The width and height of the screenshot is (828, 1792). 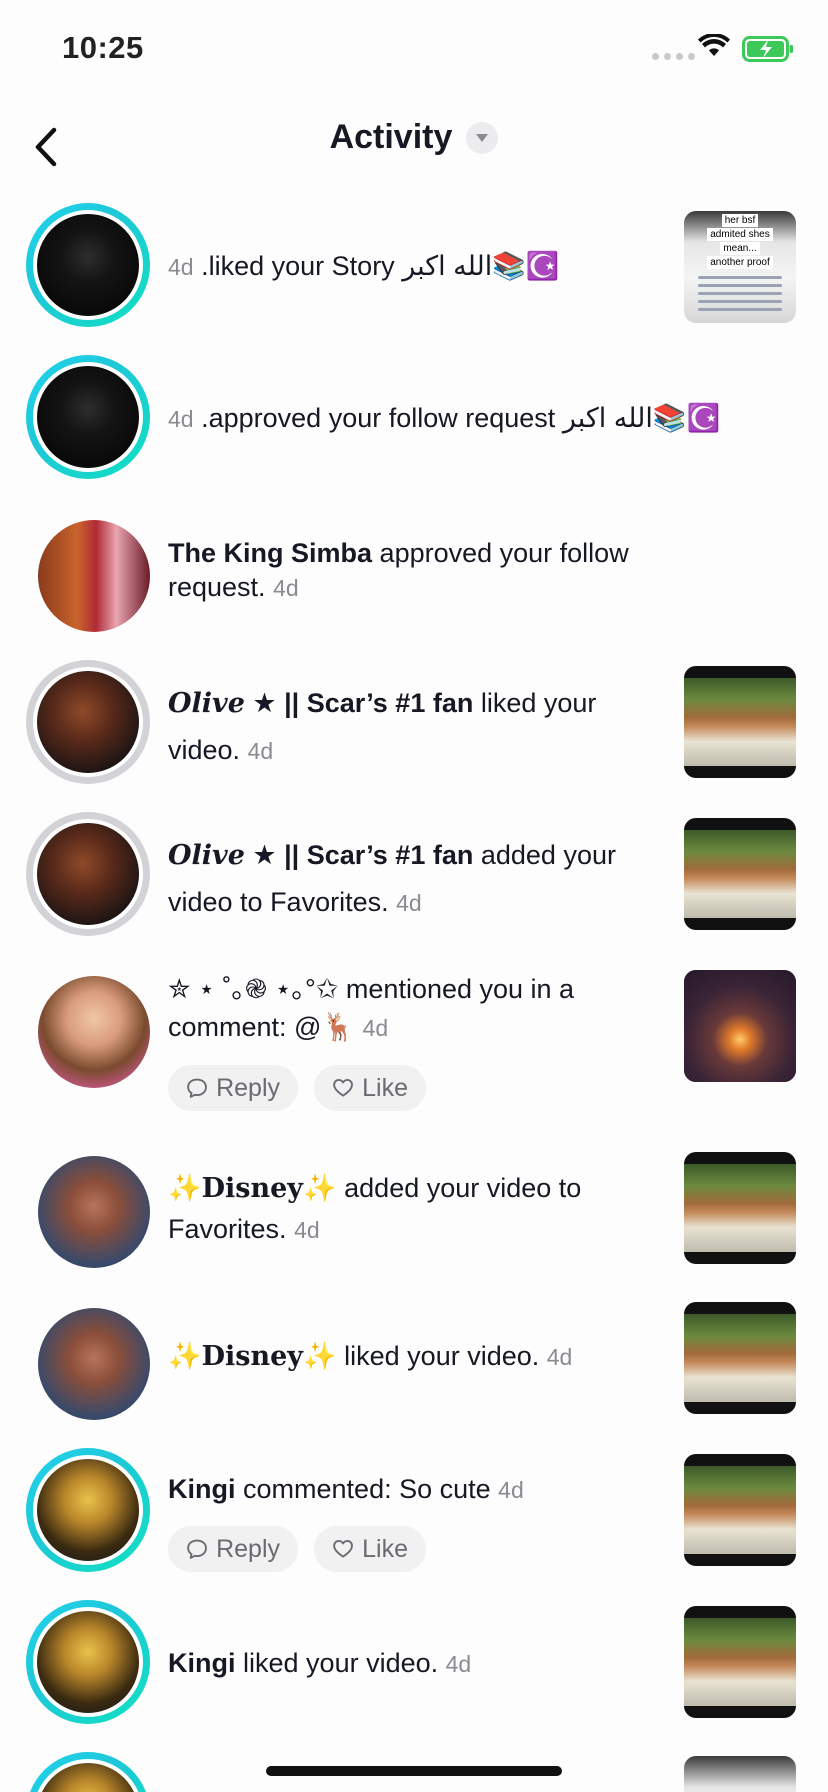 What do you see at coordinates (414, 1512) in the screenshot?
I see `activity-item: Kingi commented: So cute 4d Reply Like` at bounding box center [414, 1512].